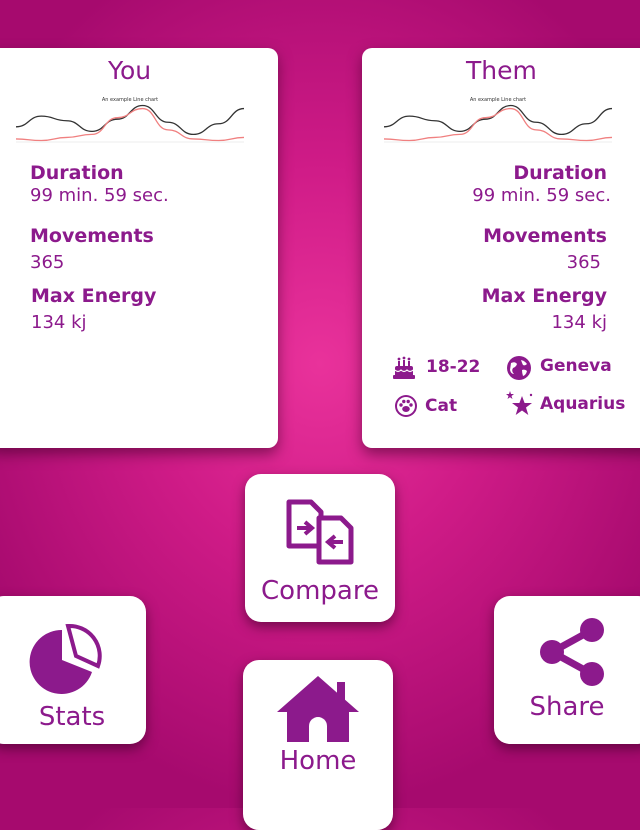 The width and height of the screenshot is (640, 830). Describe the element at coordinates (94, 296) in the screenshot. I see `you-max-energy-label: Max Energy` at that location.